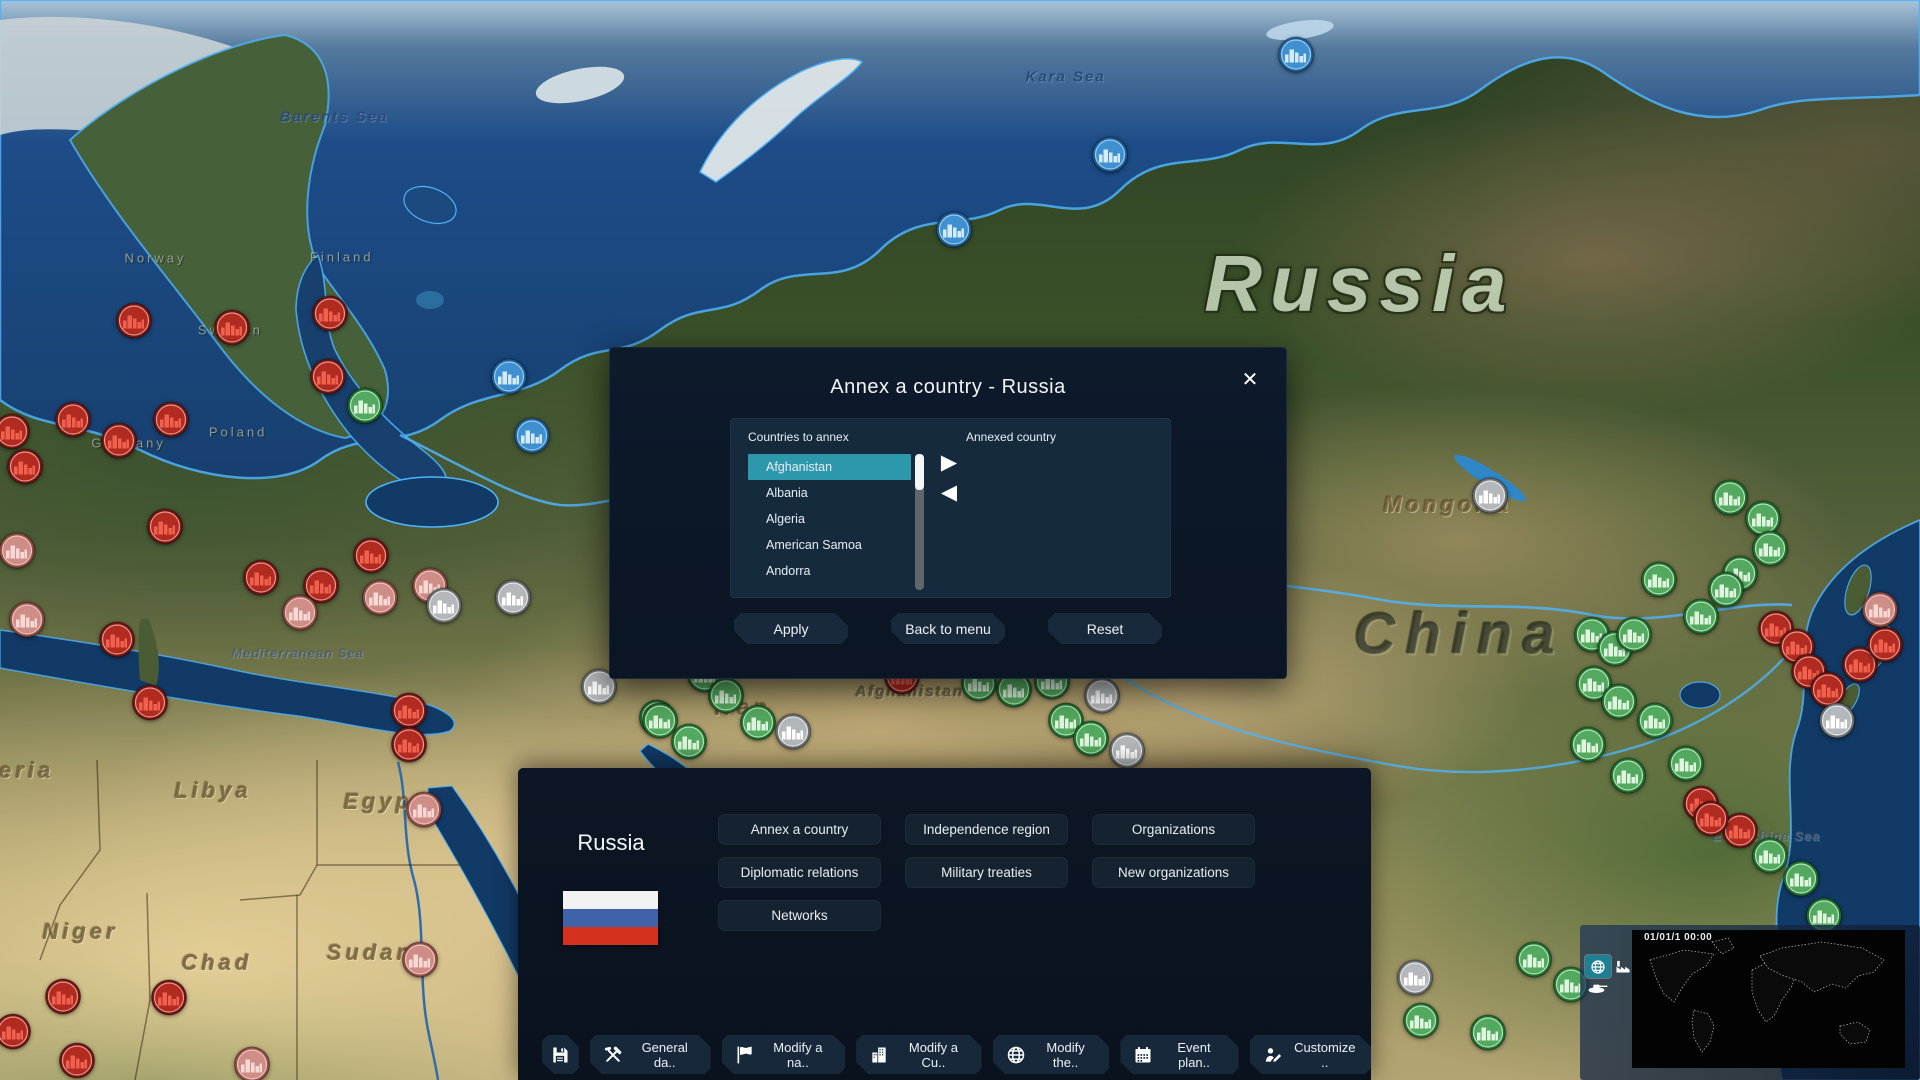 The width and height of the screenshot is (1920, 1080). What do you see at coordinates (948, 628) in the screenshot?
I see `back-to-menu-button: Back to menu` at bounding box center [948, 628].